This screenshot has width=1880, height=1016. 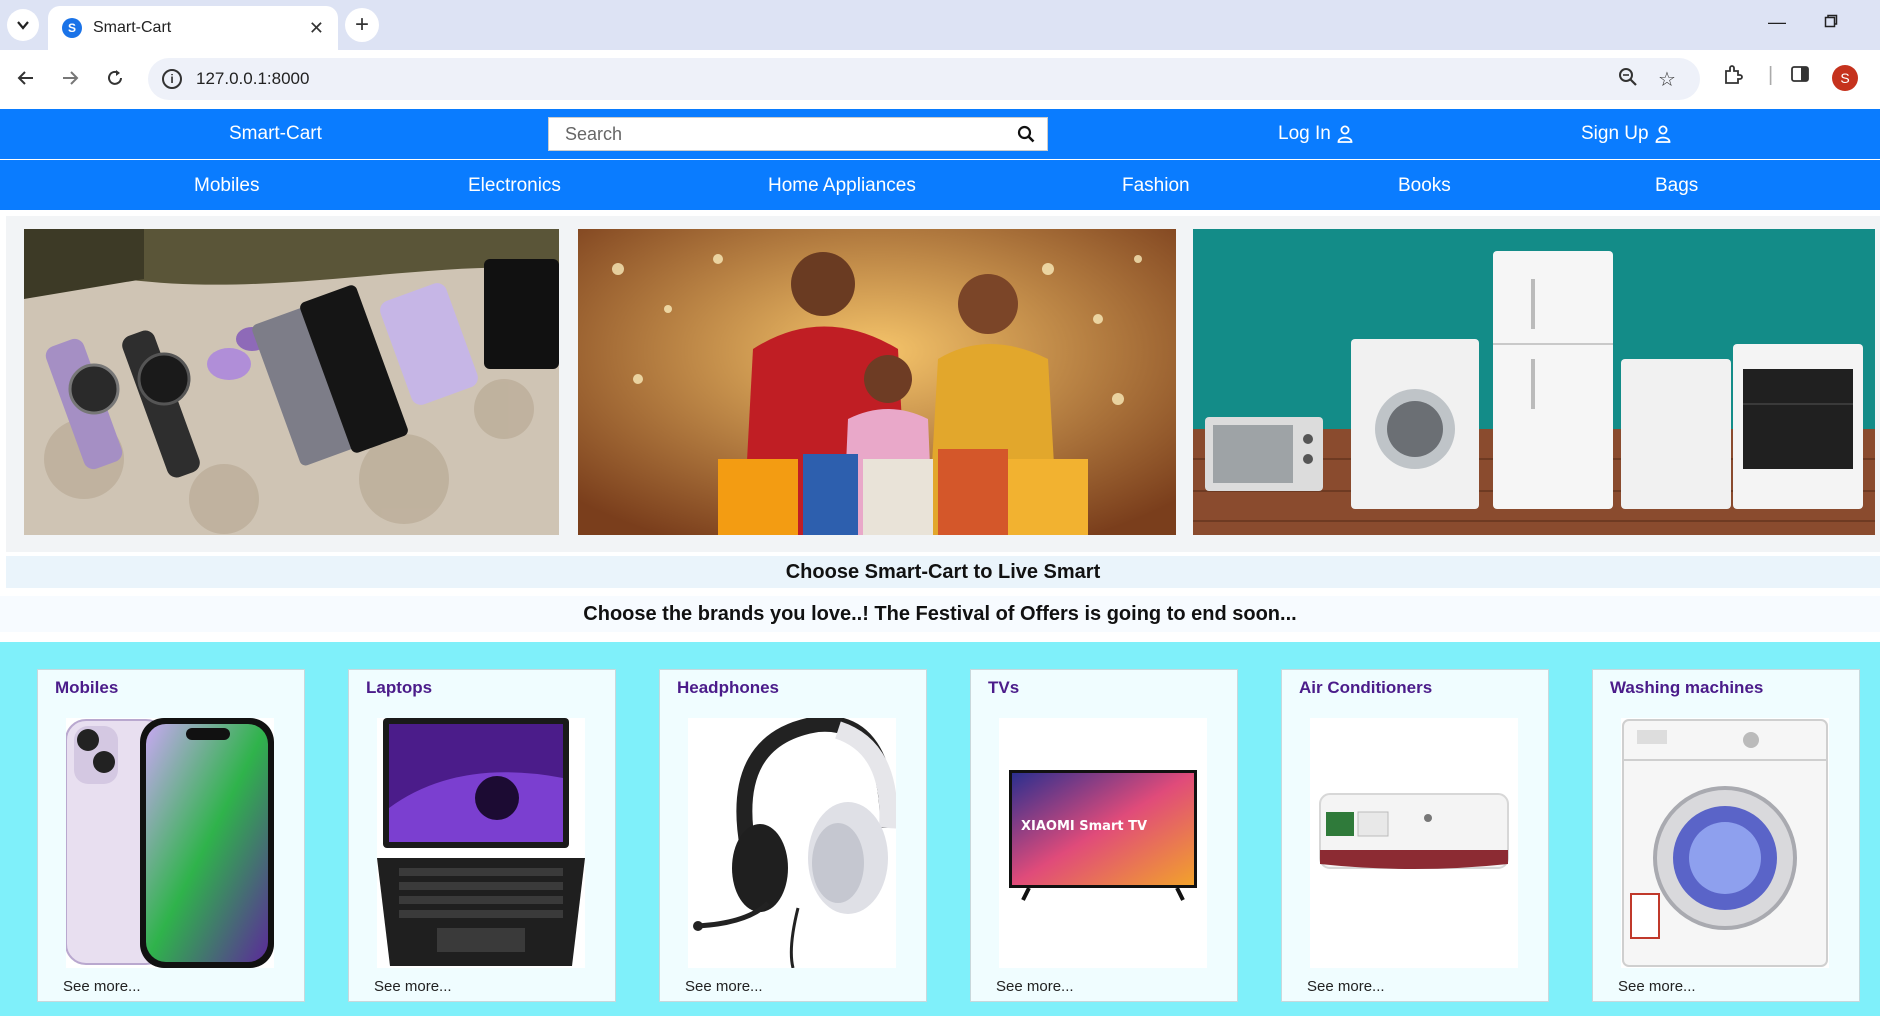 I want to click on tagline-primary: Choose Smart-Cart to Live Smart, so click(x=943, y=572).